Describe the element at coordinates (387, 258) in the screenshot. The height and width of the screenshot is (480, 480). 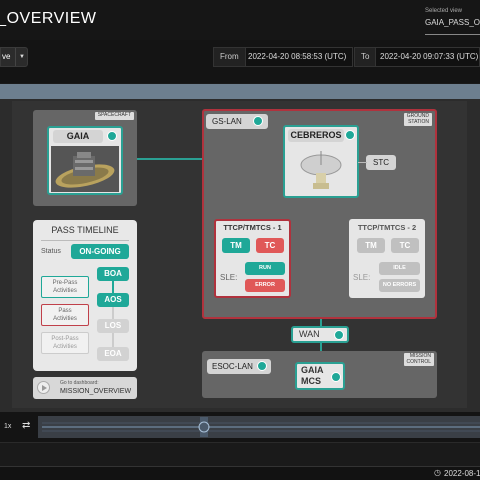
I see `ttcp2-node: TTCP/TMTCS - 2 TM TC SLE: IDLE NO ERRORS` at that location.